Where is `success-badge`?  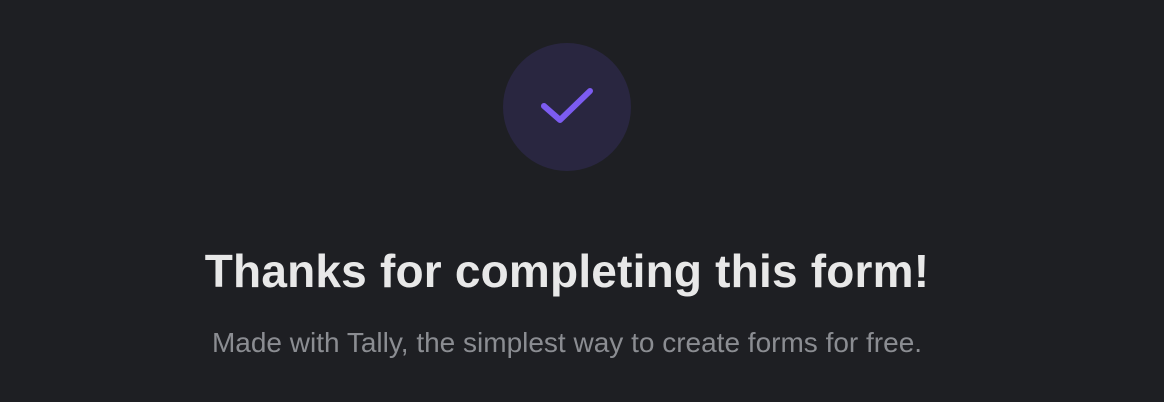 success-badge is located at coordinates (567, 107).